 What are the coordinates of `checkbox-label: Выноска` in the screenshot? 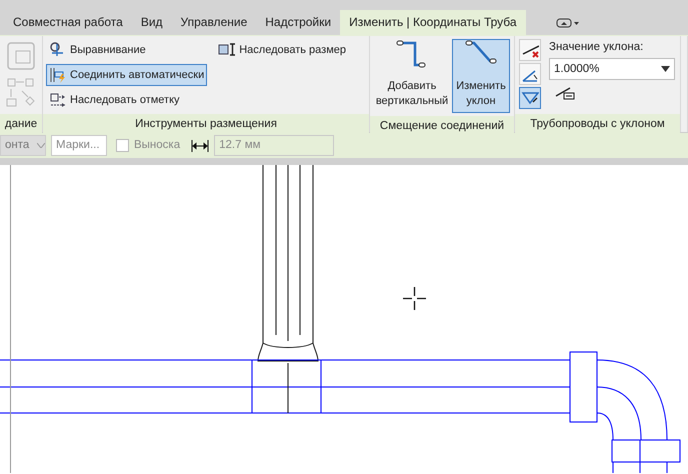 It's located at (157, 145).